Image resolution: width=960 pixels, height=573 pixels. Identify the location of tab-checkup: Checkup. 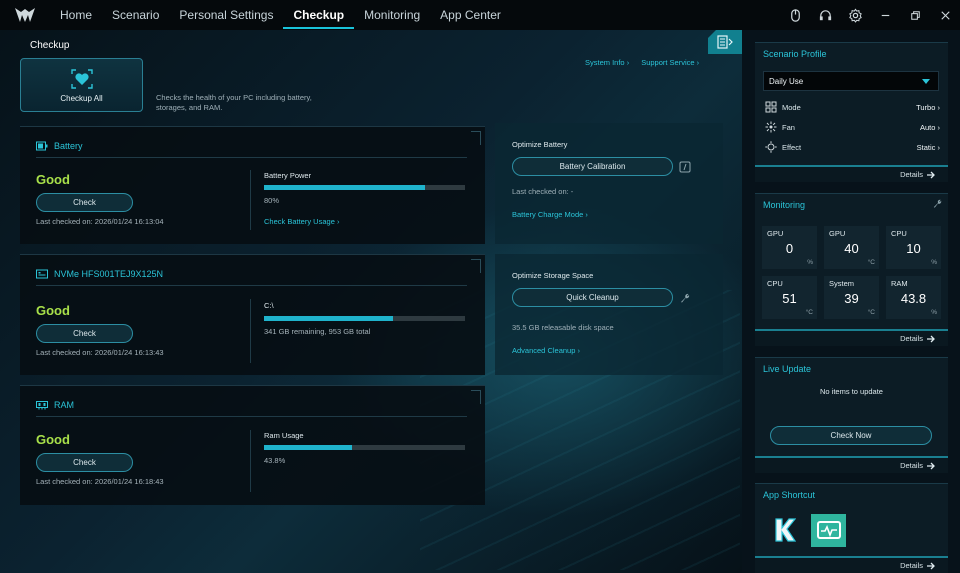
(318, 15).